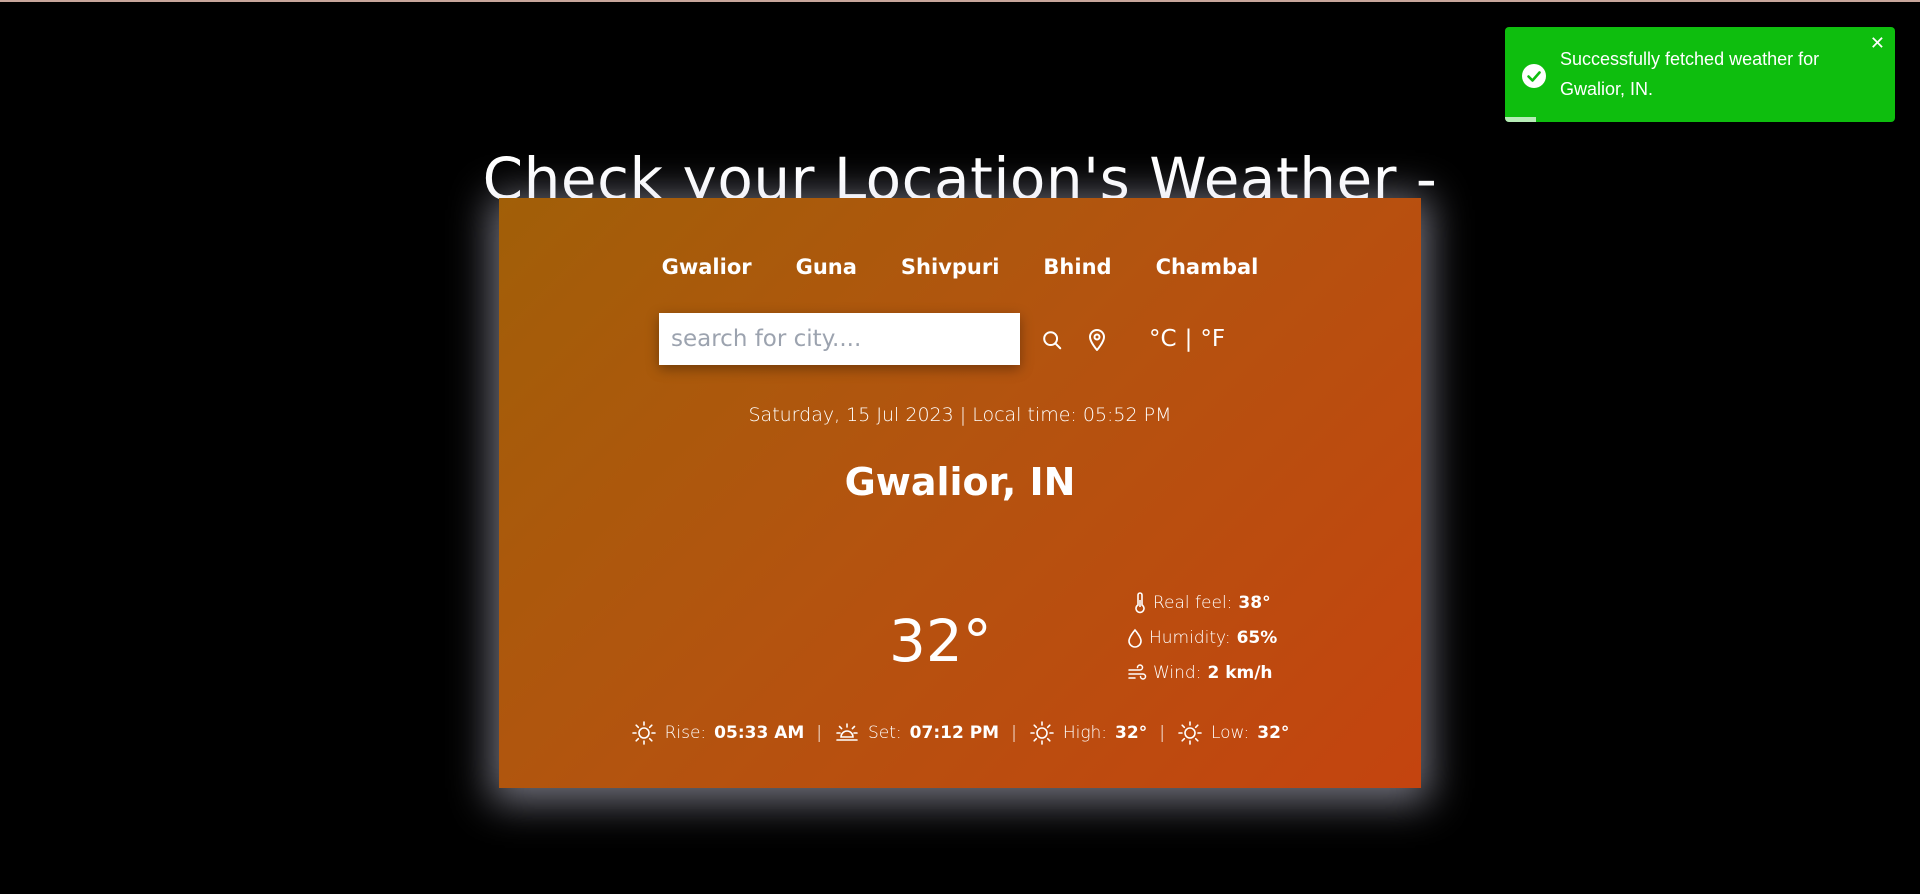  What do you see at coordinates (1077, 267) in the screenshot?
I see `city-link-bhind: Bhind` at bounding box center [1077, 267].